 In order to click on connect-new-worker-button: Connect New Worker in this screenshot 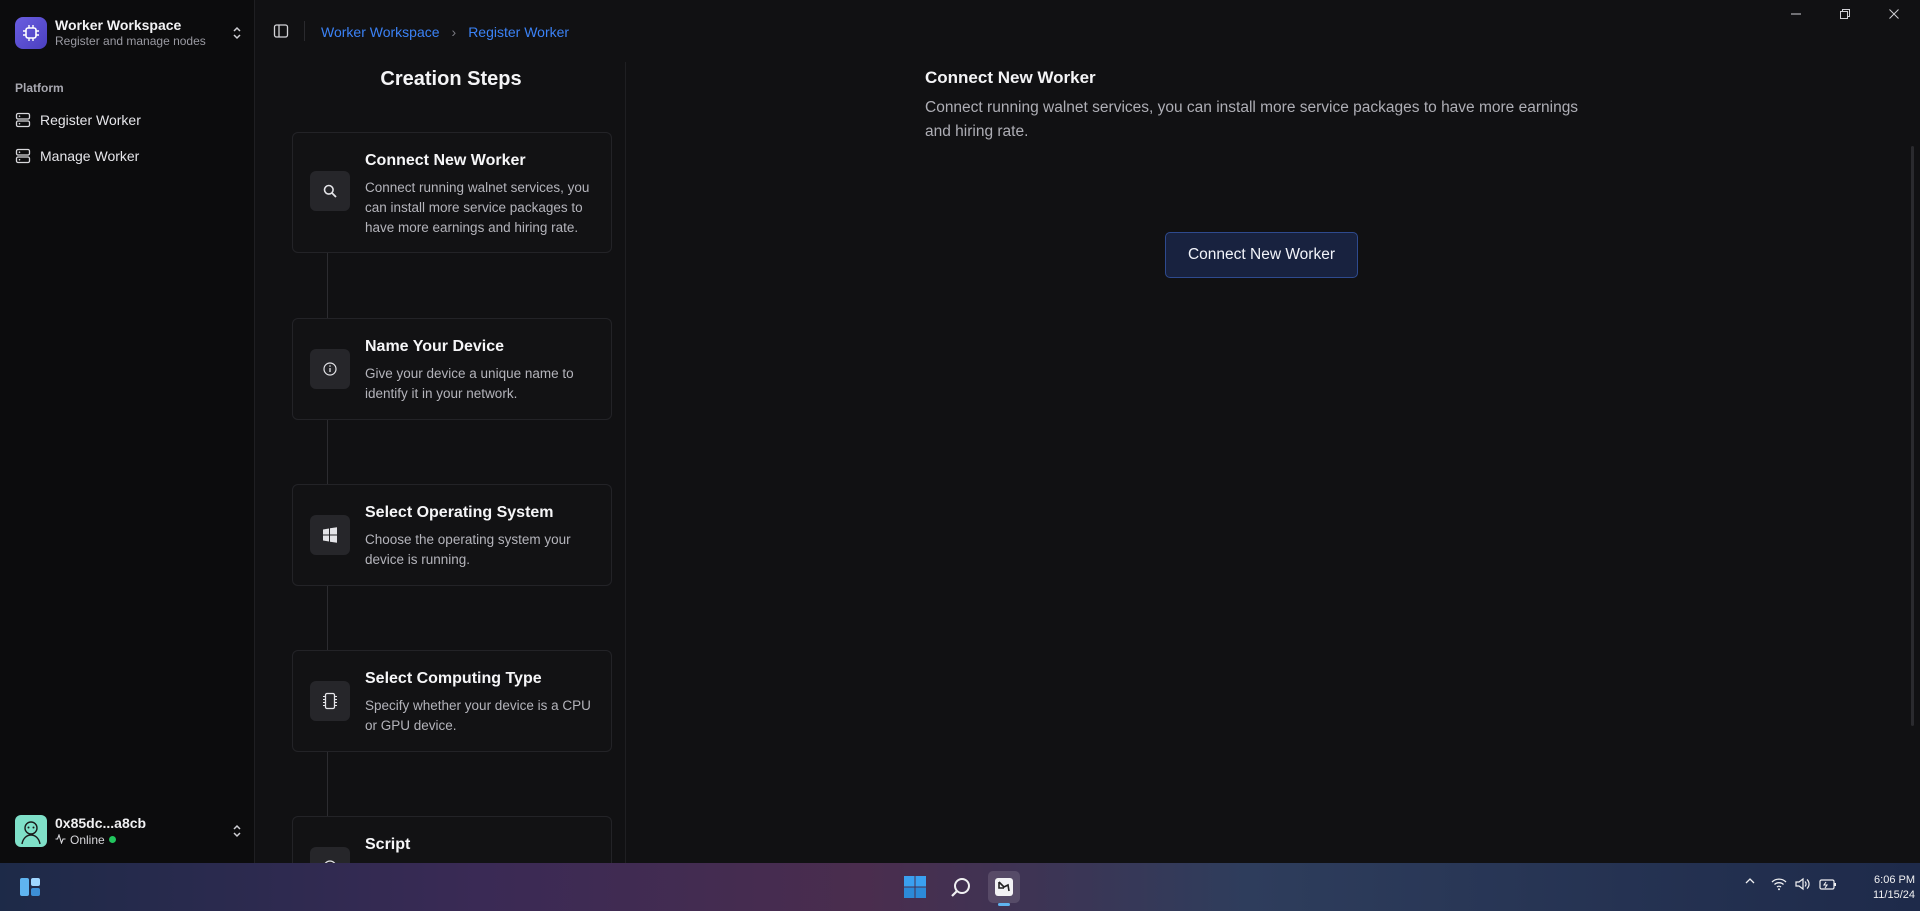, I will do `click(1261, 255)`.